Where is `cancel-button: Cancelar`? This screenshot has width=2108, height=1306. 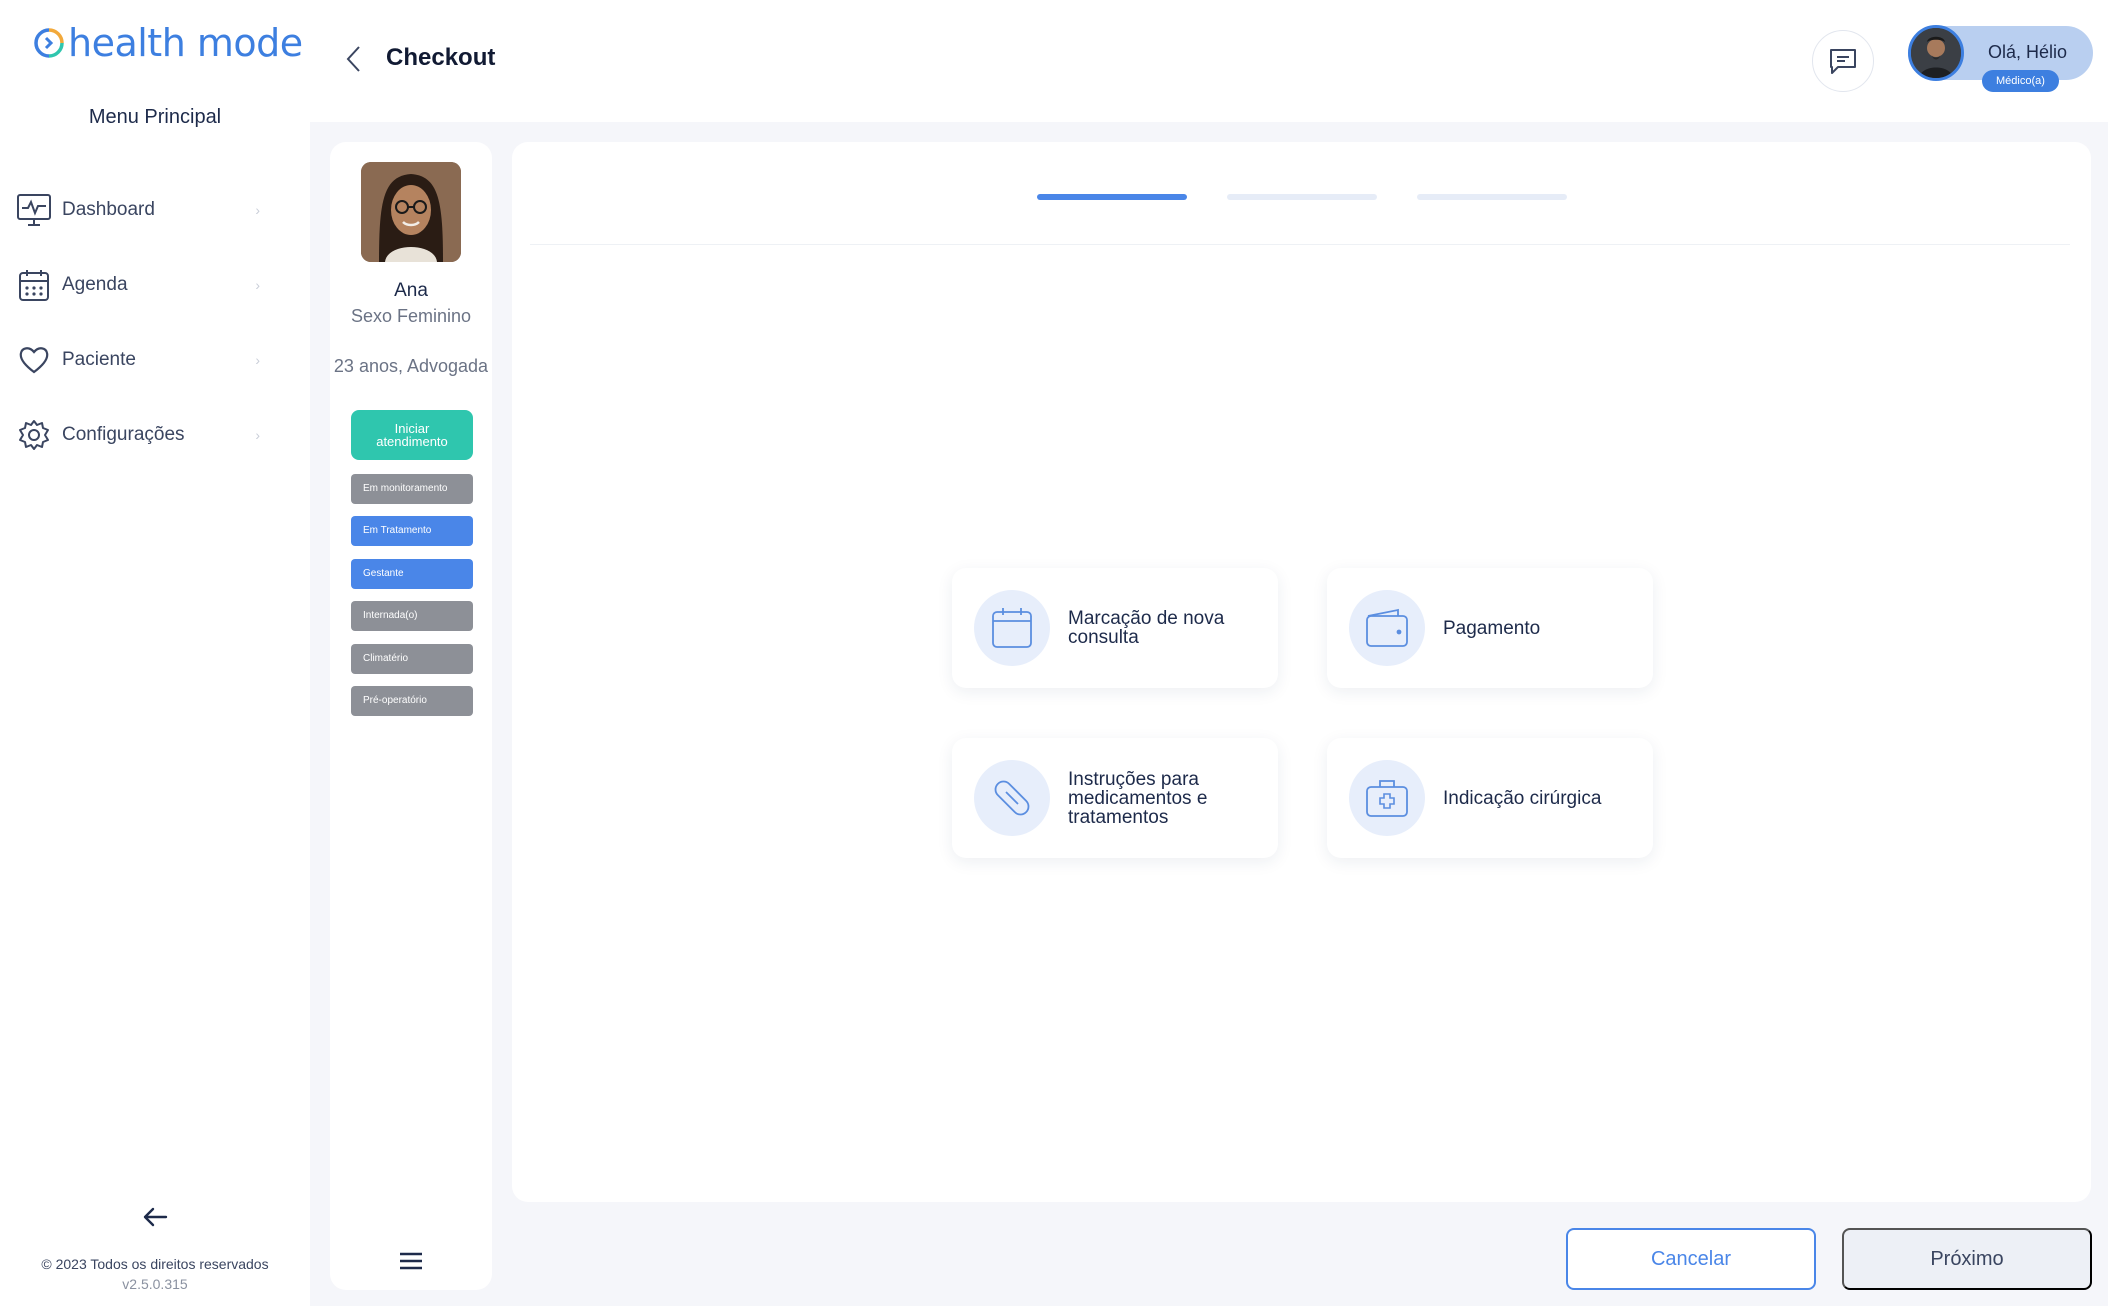 cancel-button: Cancelar is located at coordinates (1691, 1259).